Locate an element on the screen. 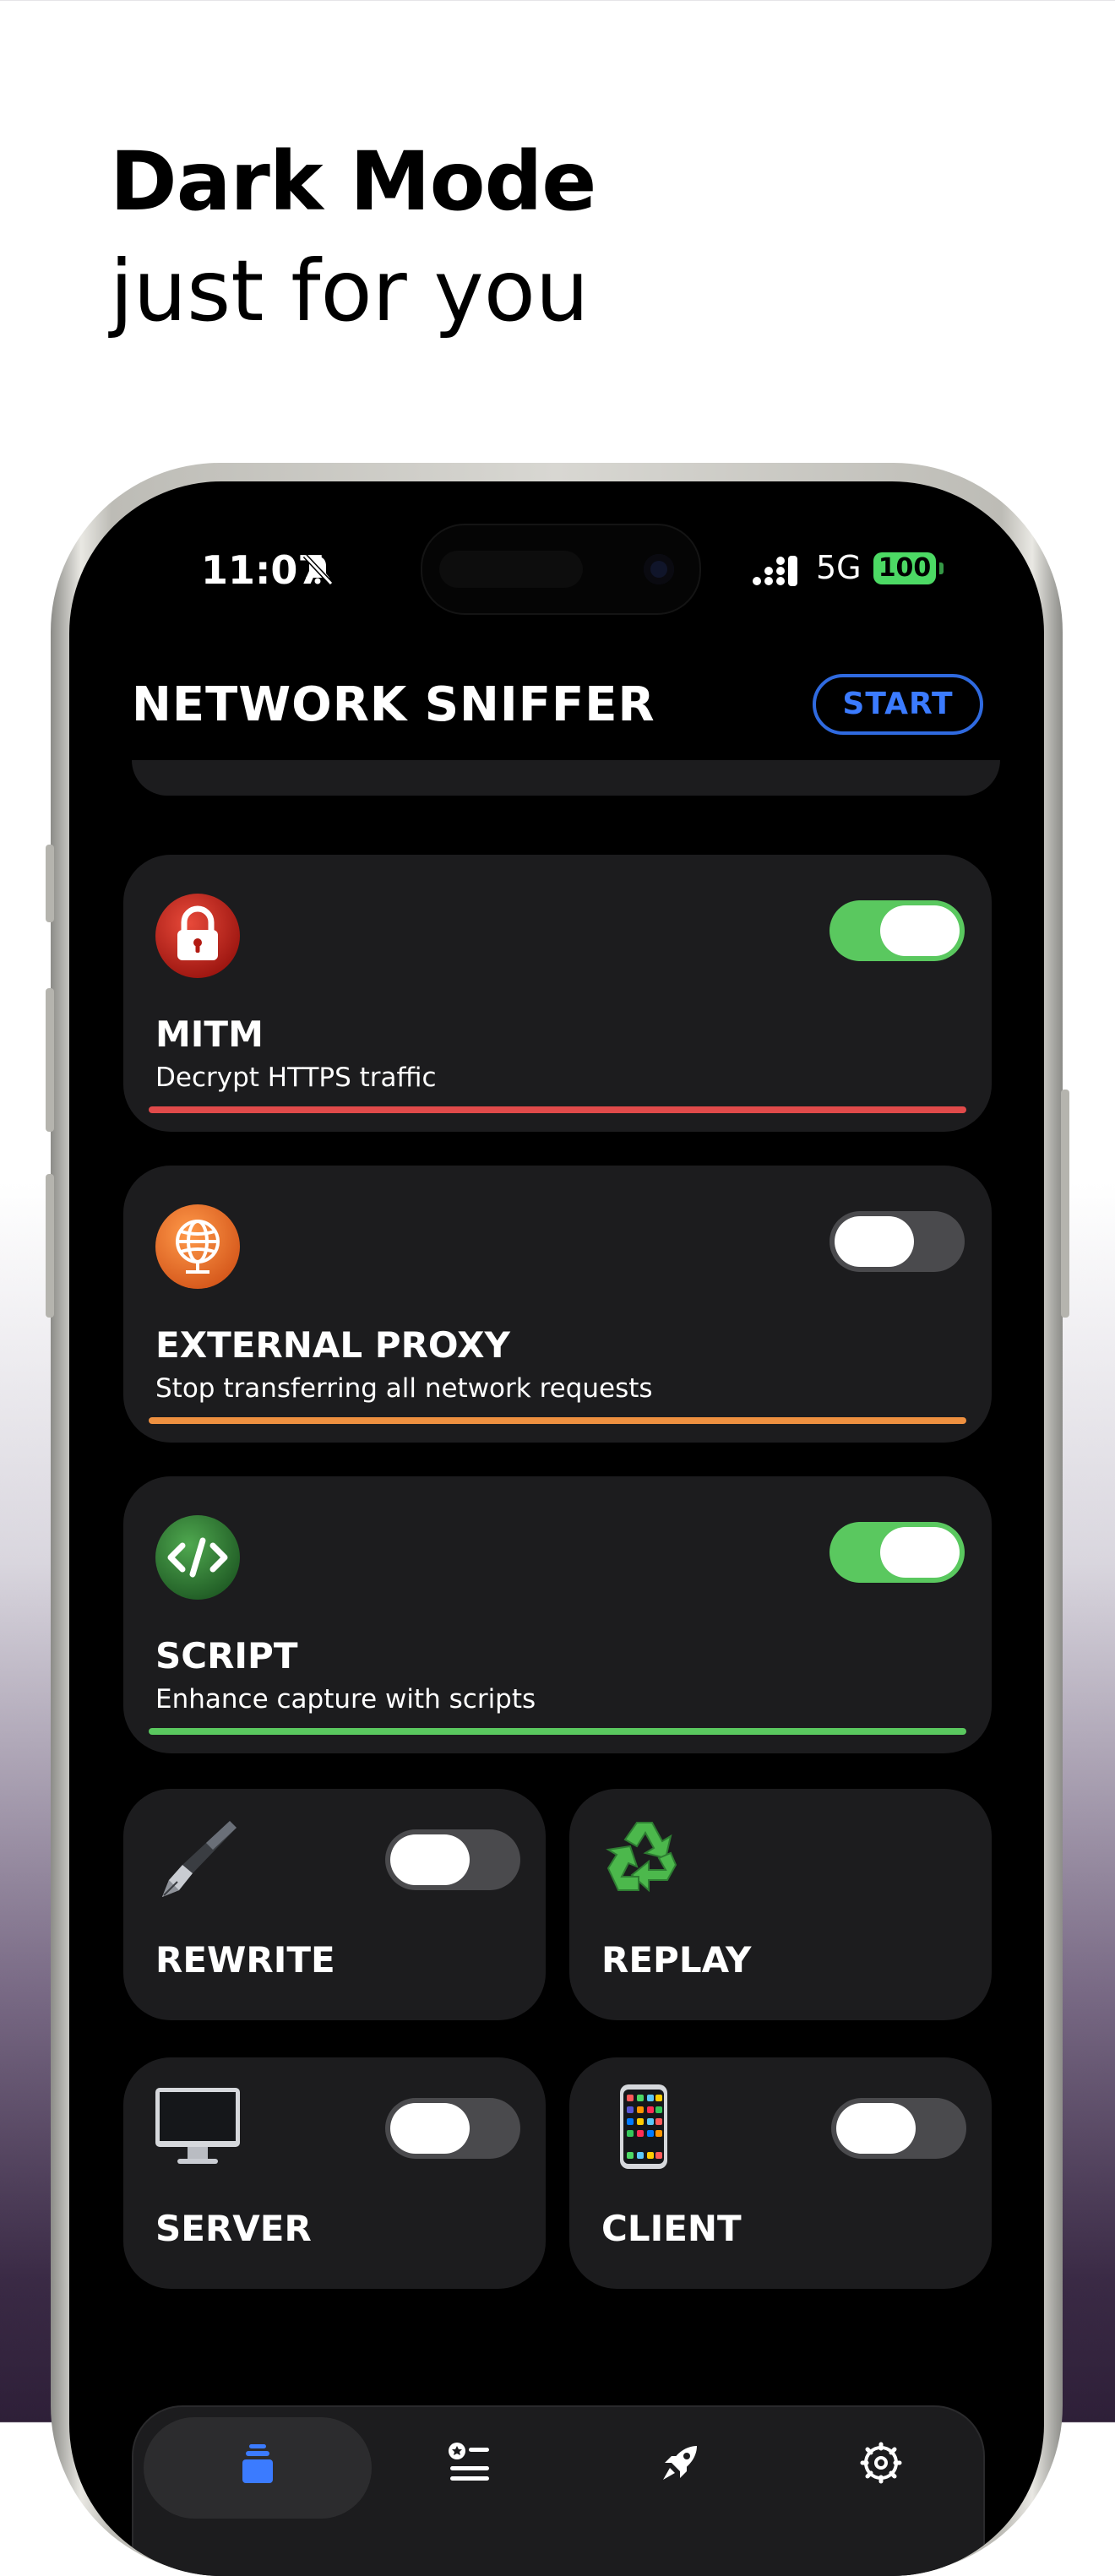  volume-up-button is located at coordinates (50, 1060).